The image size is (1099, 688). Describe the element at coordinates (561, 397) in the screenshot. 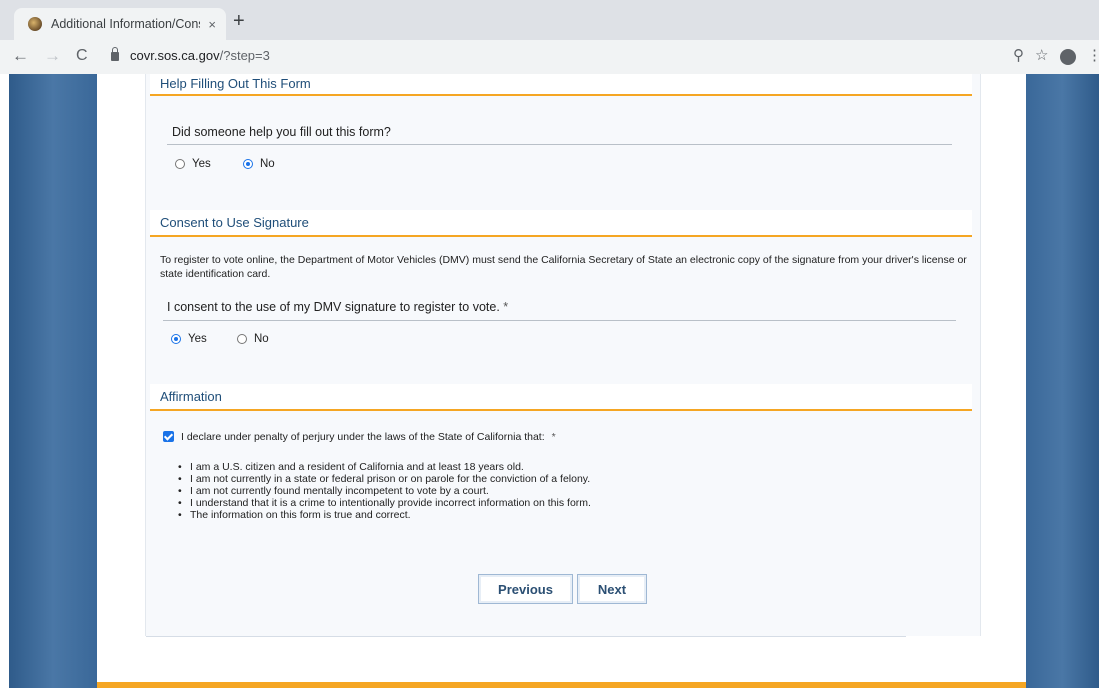

I see `section-header-affirmation: Affirmation` at that location.